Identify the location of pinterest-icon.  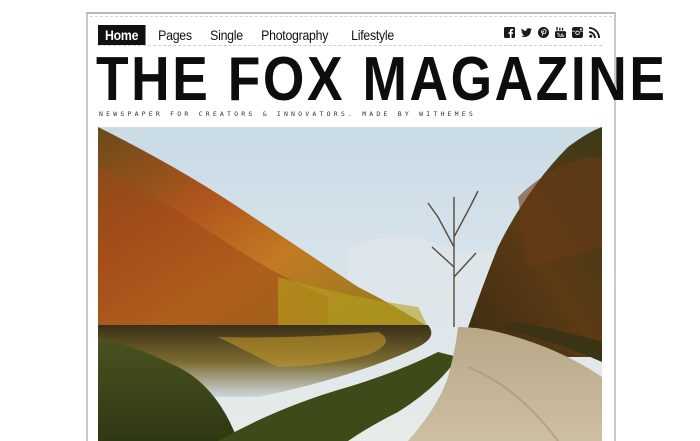
(543, 32).